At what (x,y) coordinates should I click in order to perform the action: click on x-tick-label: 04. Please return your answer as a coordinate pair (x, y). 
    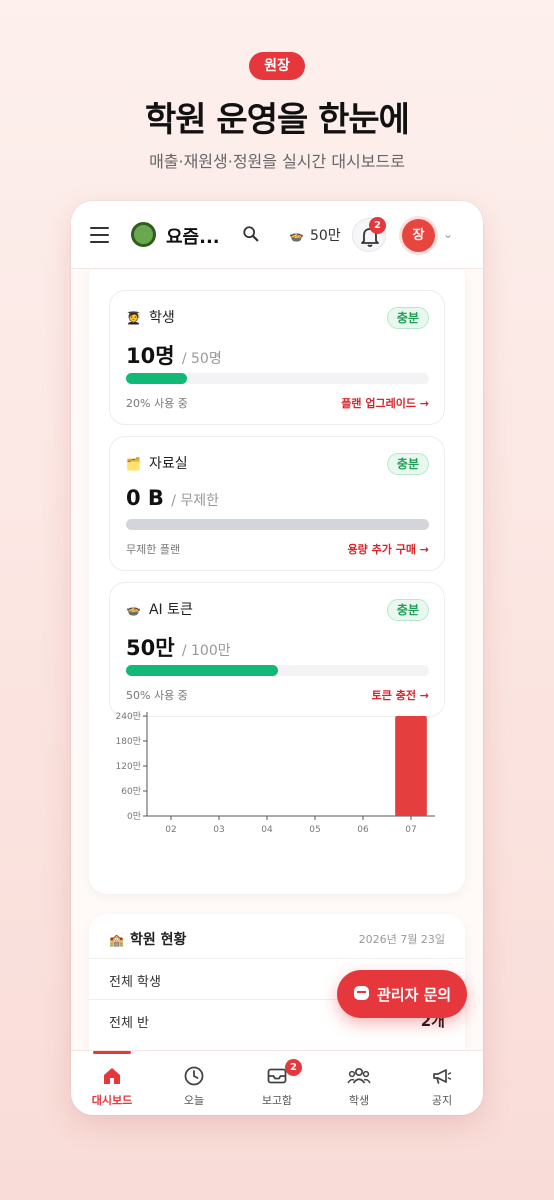
    Looking at the image, I should click on (267, 830).